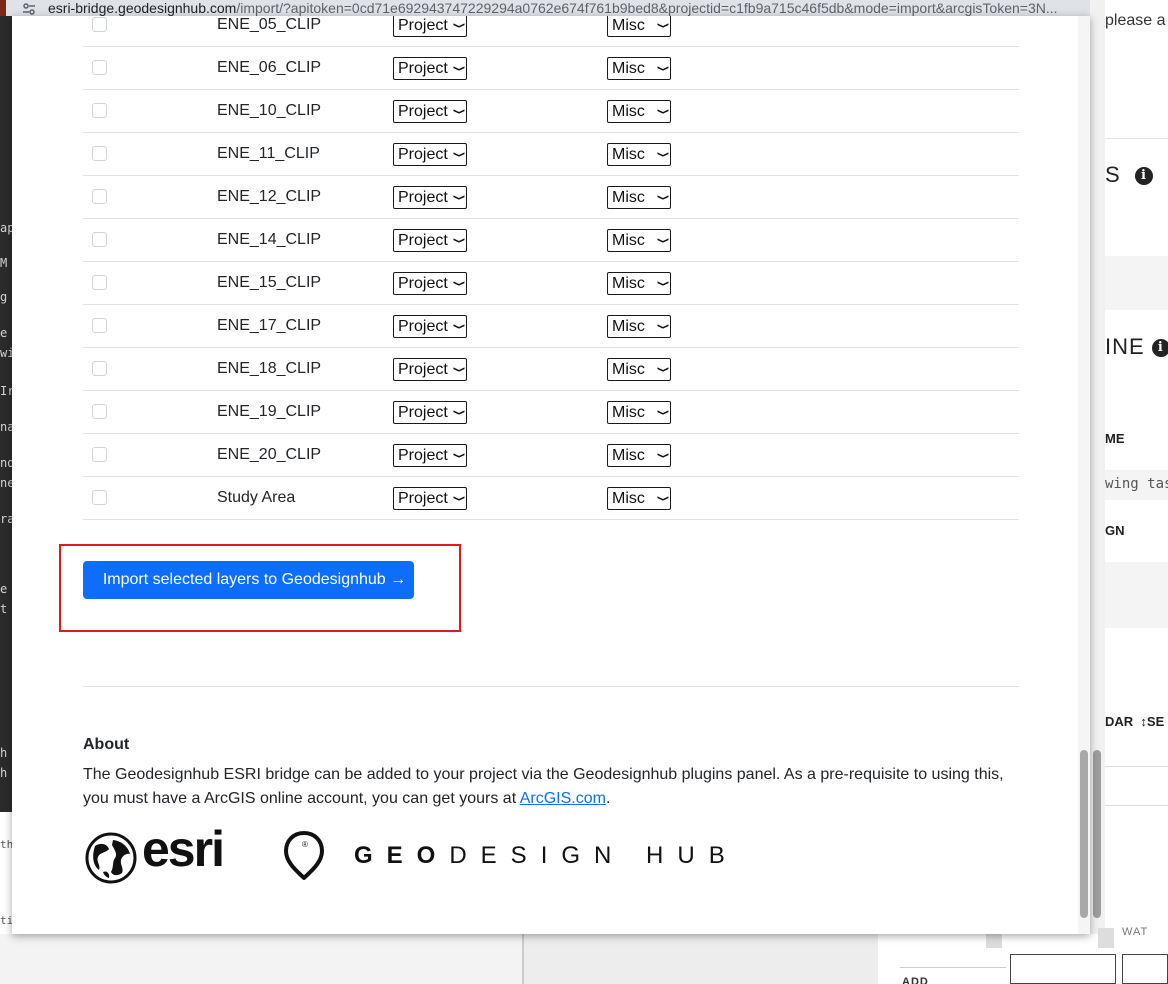  What do you see at coordinates (551, 498) in the screenshot?
I see `layer-row: Study Area Project ❯ Misc ❯` at bounding box center [551, 498].